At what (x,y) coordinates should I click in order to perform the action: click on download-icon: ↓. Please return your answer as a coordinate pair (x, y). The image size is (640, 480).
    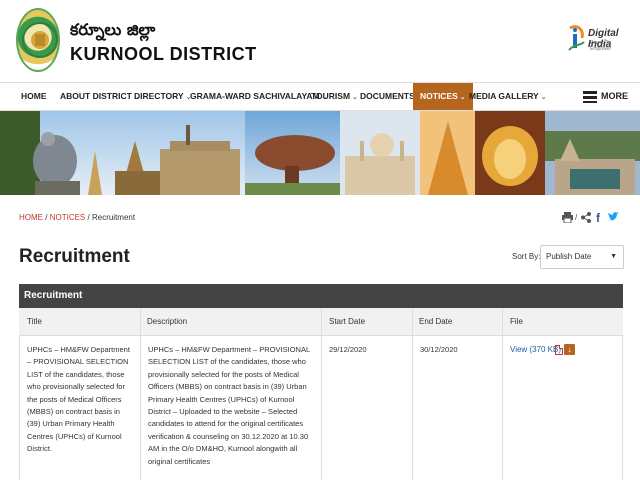
    Looking at the image, I should click on (569, 349).